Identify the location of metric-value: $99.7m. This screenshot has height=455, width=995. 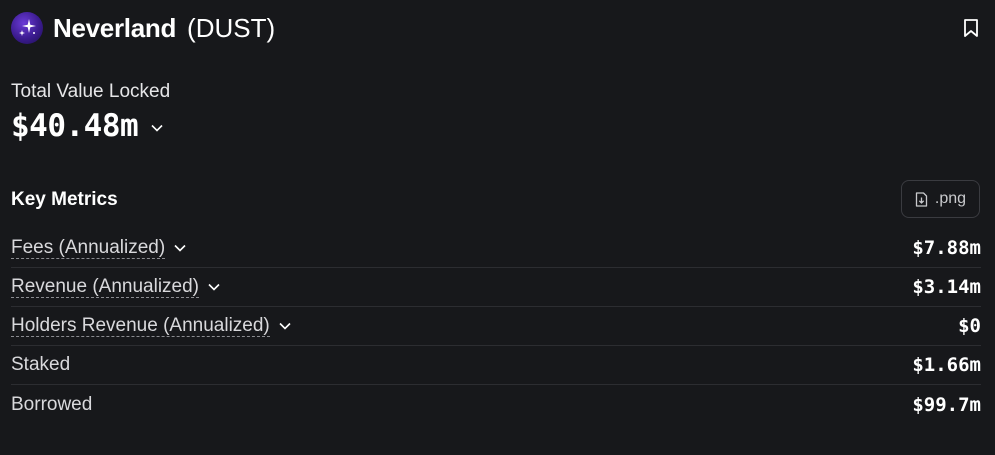
(946, 404).